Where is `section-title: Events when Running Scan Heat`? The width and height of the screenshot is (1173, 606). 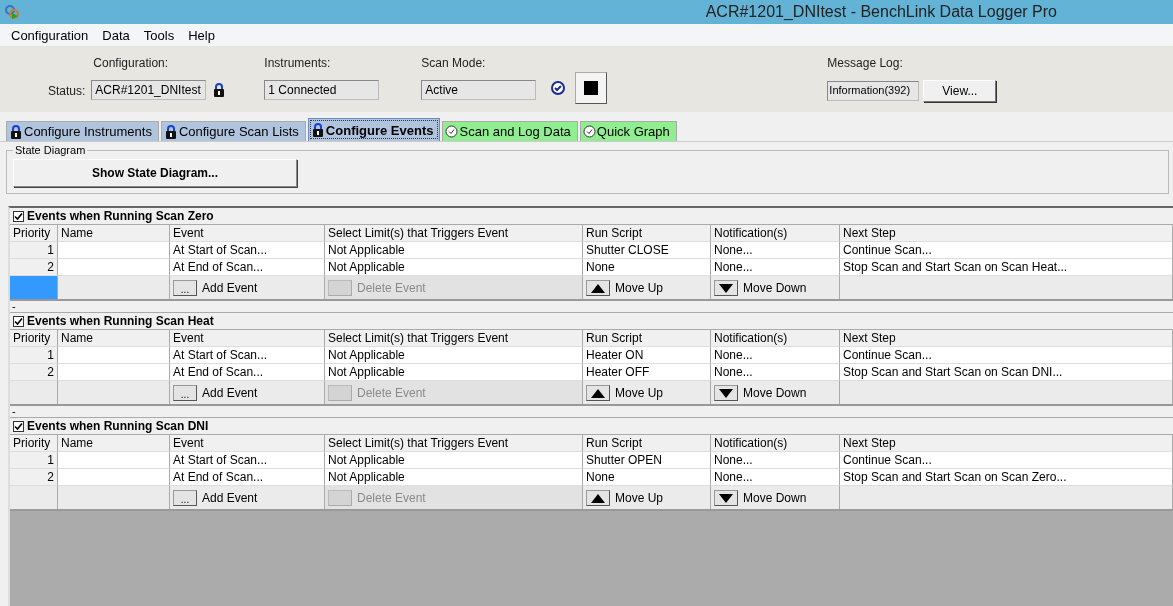 section-title: Events when Running Scan Heat is located at coordinates (120, 321).